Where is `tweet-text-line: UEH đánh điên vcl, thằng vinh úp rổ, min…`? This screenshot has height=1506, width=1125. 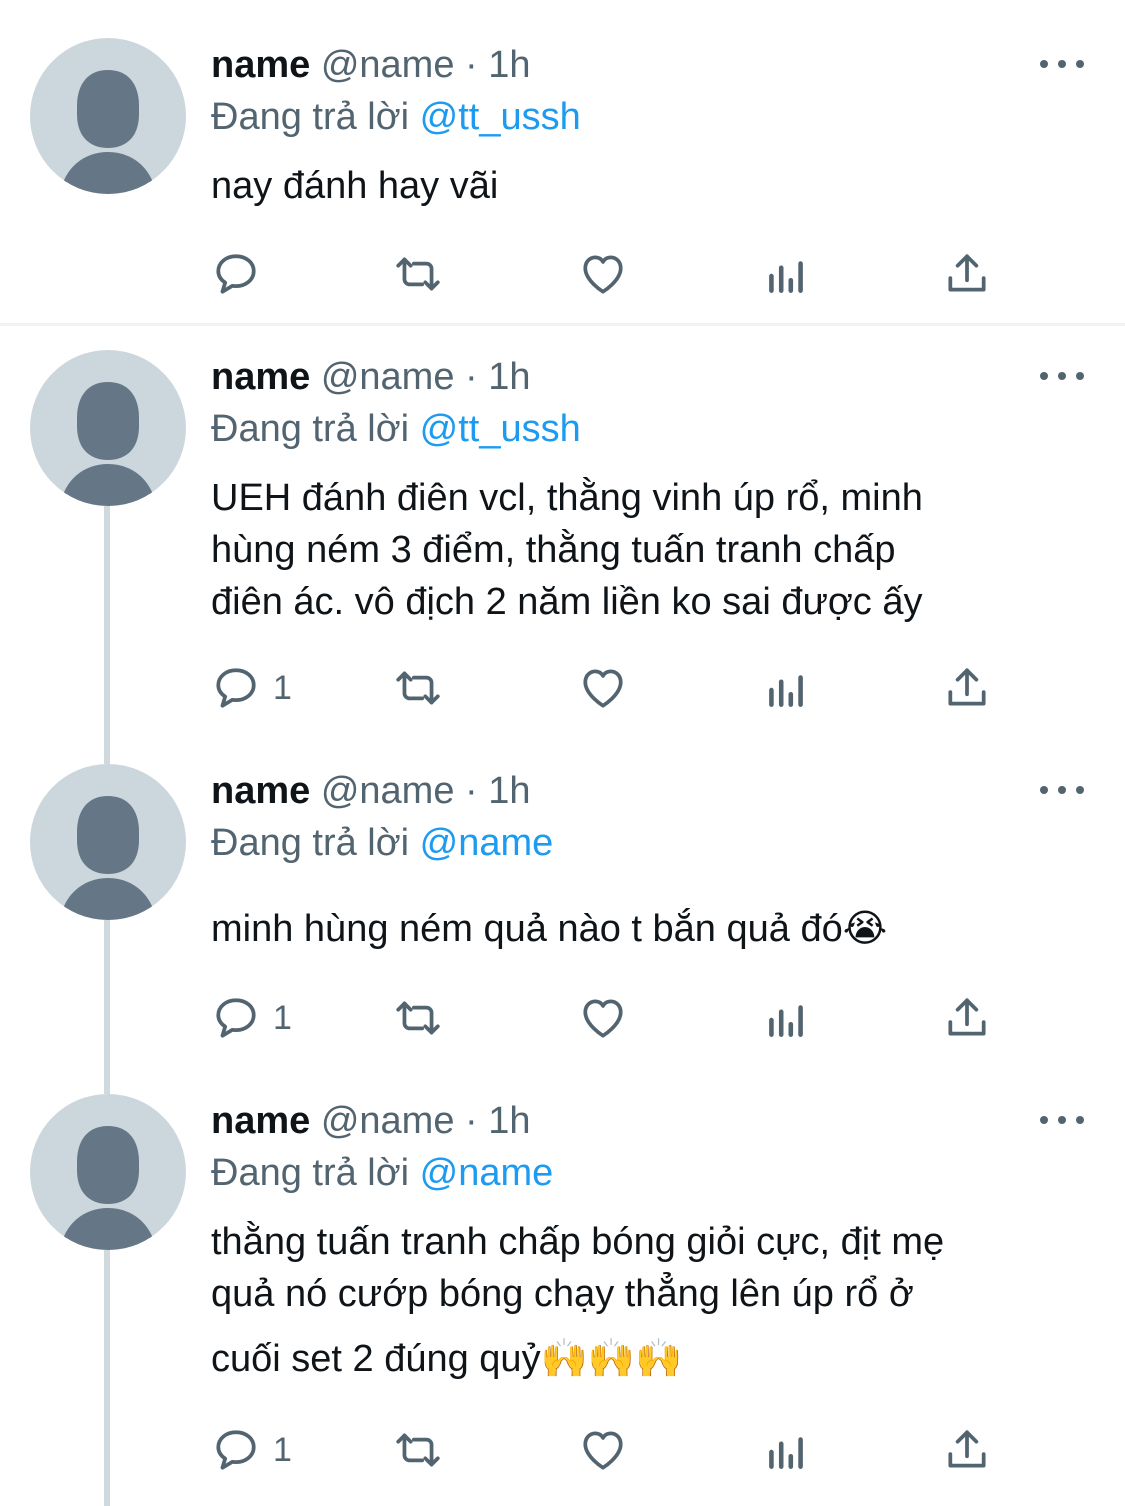
tweet-text-line: UEH đánh điên vcl, thằng vinh úp rổ, min… is located at coordinates (567, 498).